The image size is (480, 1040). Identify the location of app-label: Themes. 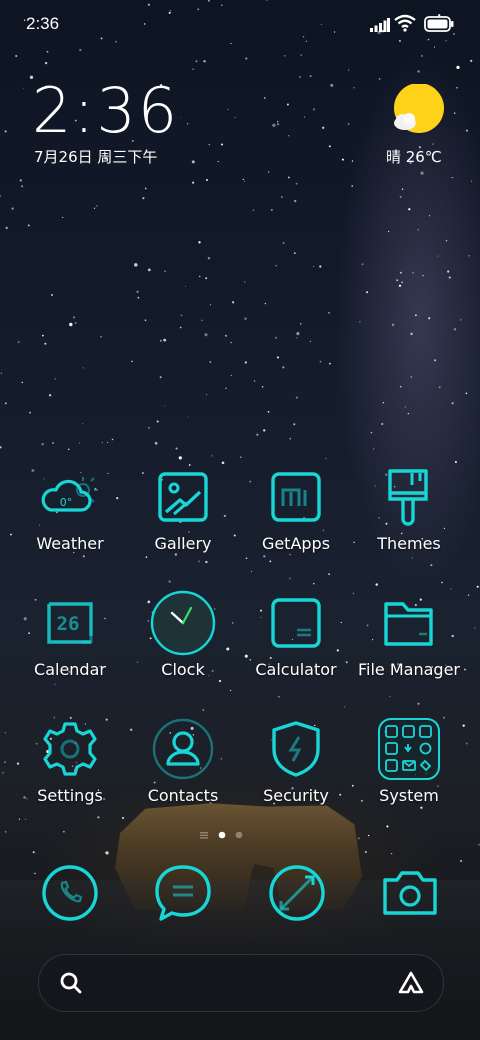
(409, 543).